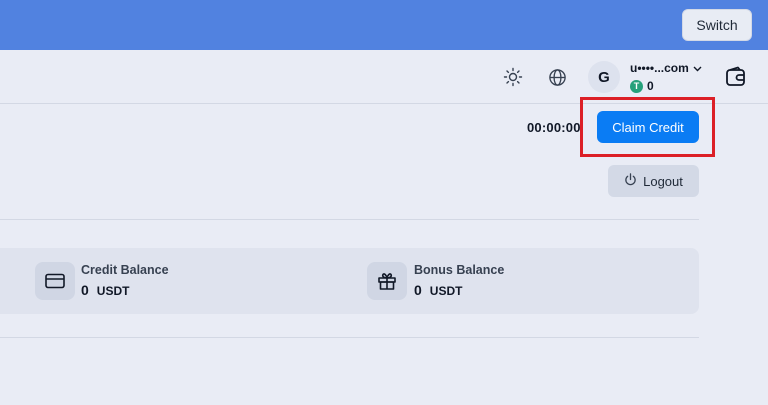  I want to click on countdown-timer: 00:00:00, so click(554, 127).